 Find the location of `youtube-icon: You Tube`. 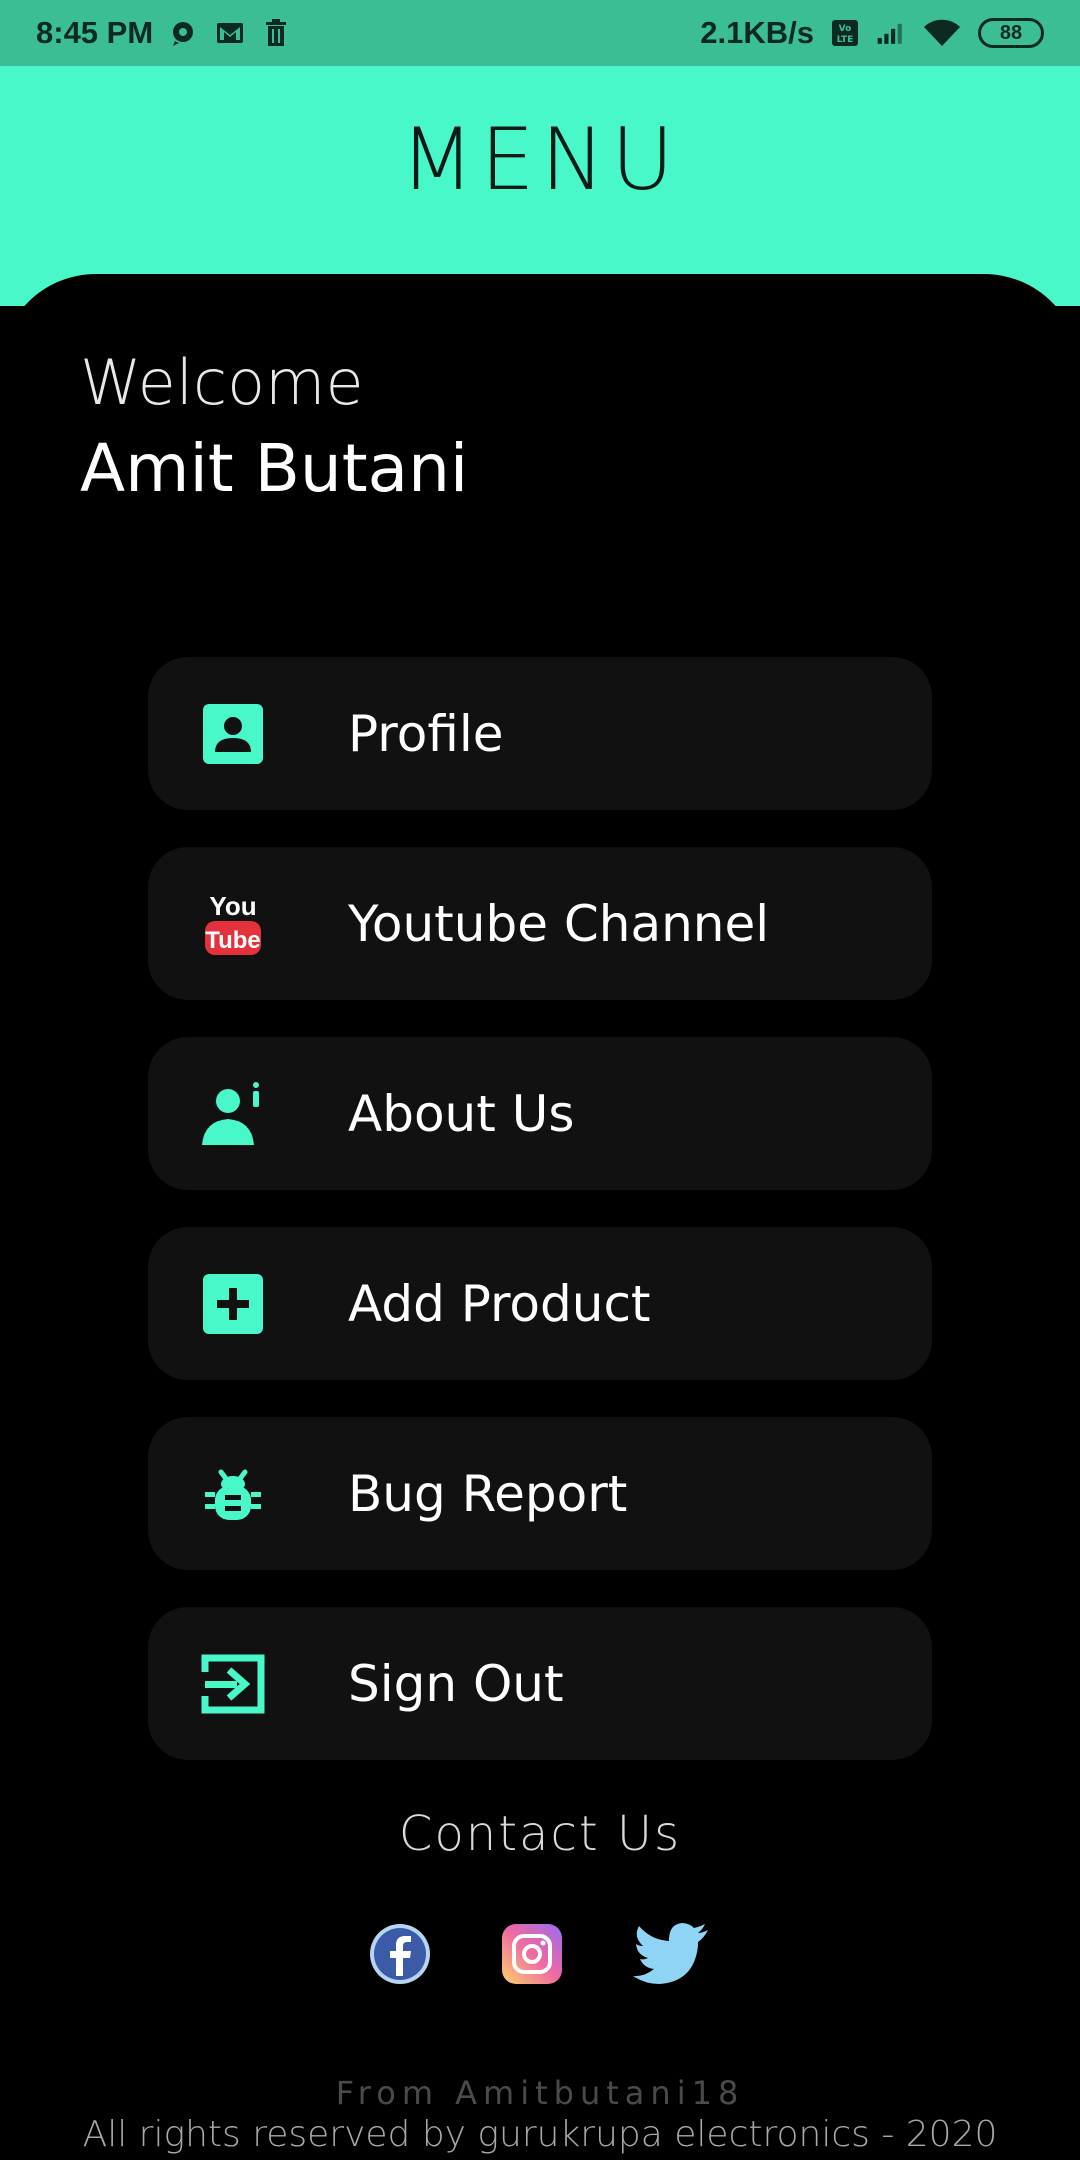

youtube-icon: You Tube is located at coordinates (233, 924).